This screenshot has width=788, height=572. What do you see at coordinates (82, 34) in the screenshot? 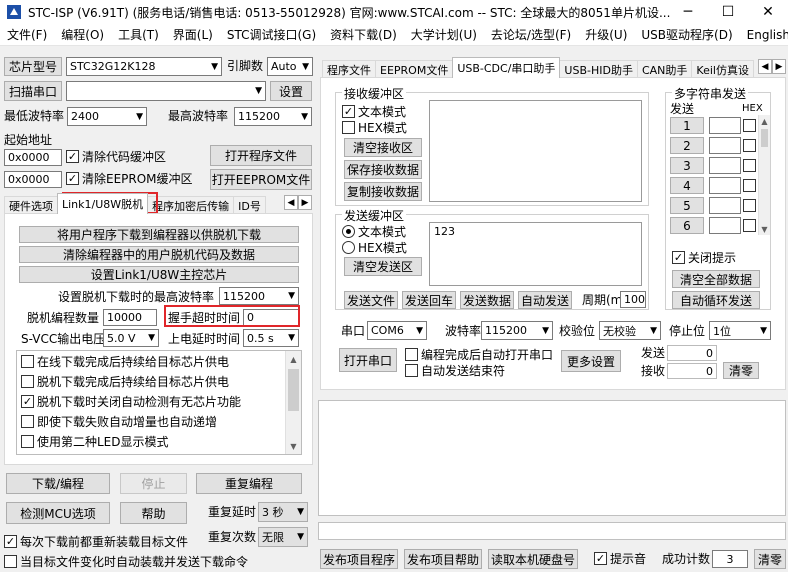
I see `menu-program: 编程(O)` at bounding box center [82, 34].